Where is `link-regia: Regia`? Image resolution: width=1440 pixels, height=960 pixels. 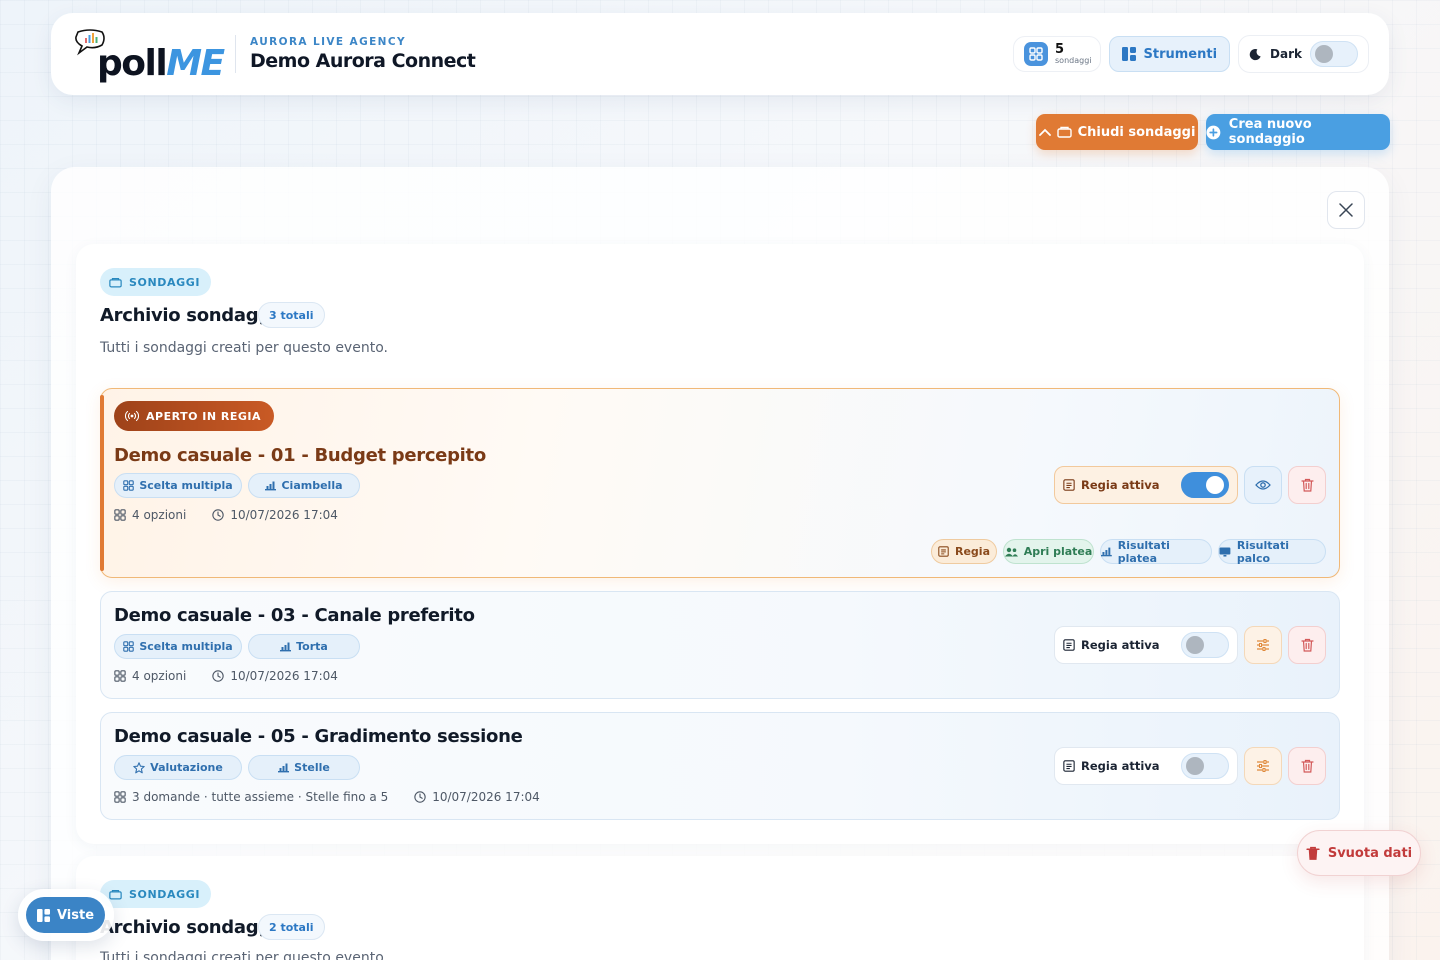 link-regia: Regia is located at coordinates (964, 551).